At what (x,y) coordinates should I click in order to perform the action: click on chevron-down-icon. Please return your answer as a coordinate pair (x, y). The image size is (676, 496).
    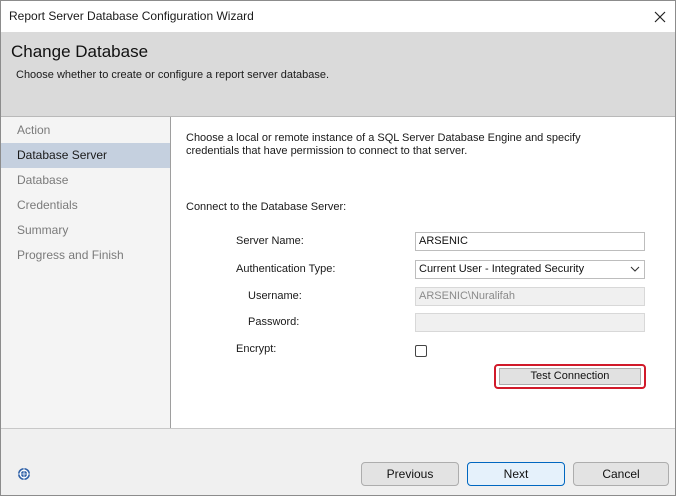
    Looking at the image, I should click on (635, 269).